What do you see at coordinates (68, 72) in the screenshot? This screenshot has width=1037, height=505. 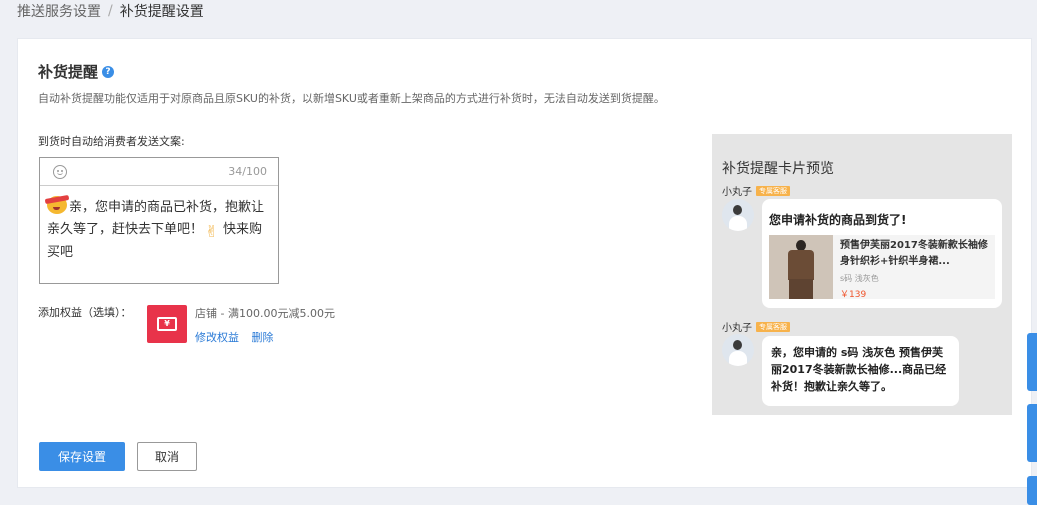 I see `page-title: 补货提醒` at bounding box center [68, 72].